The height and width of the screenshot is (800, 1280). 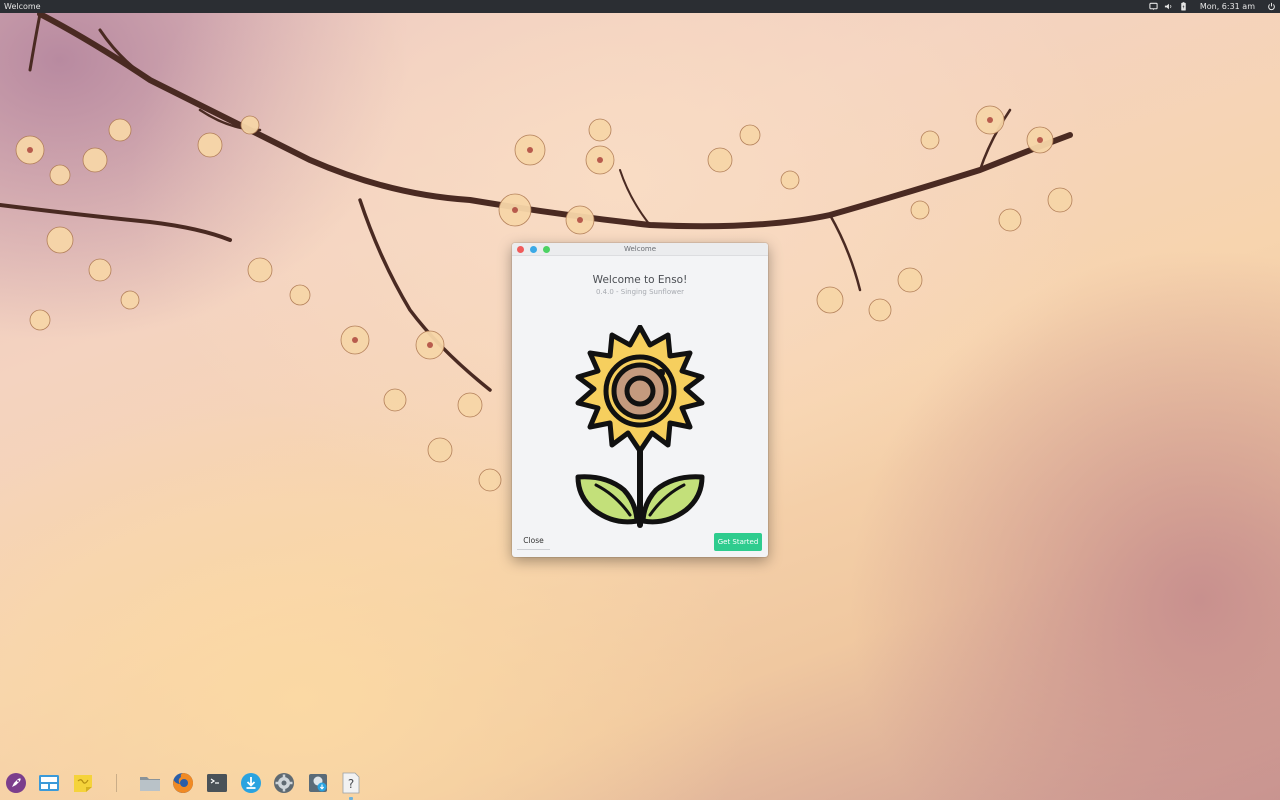 What do you see at coordinates (533, 541) in the screenshot?
I see `close-button: Close` at bounding box center [533, 541].